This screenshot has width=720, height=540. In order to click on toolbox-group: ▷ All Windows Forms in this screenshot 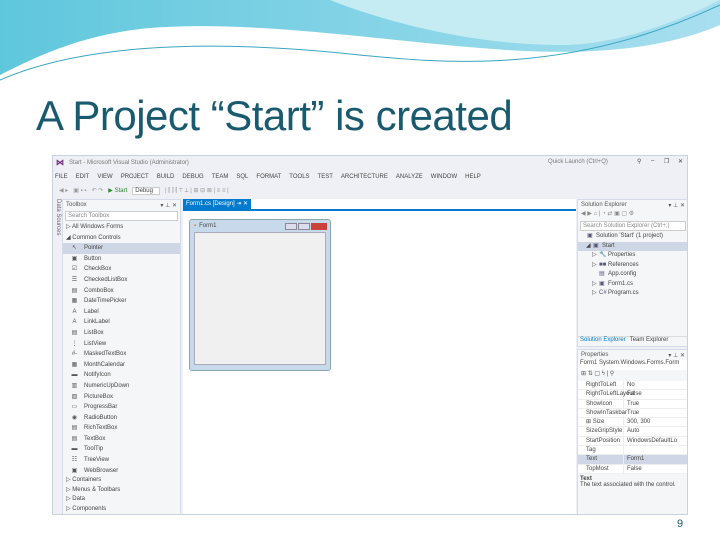, I will do `click(121, 227)`.